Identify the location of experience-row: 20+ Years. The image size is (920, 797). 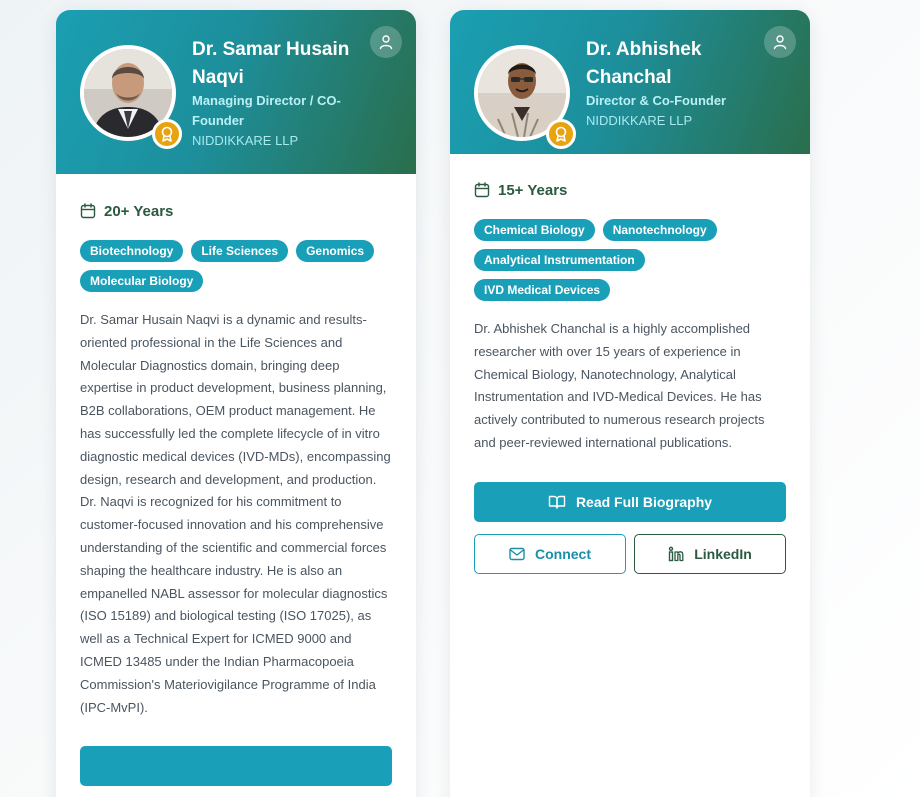
(236, 211).